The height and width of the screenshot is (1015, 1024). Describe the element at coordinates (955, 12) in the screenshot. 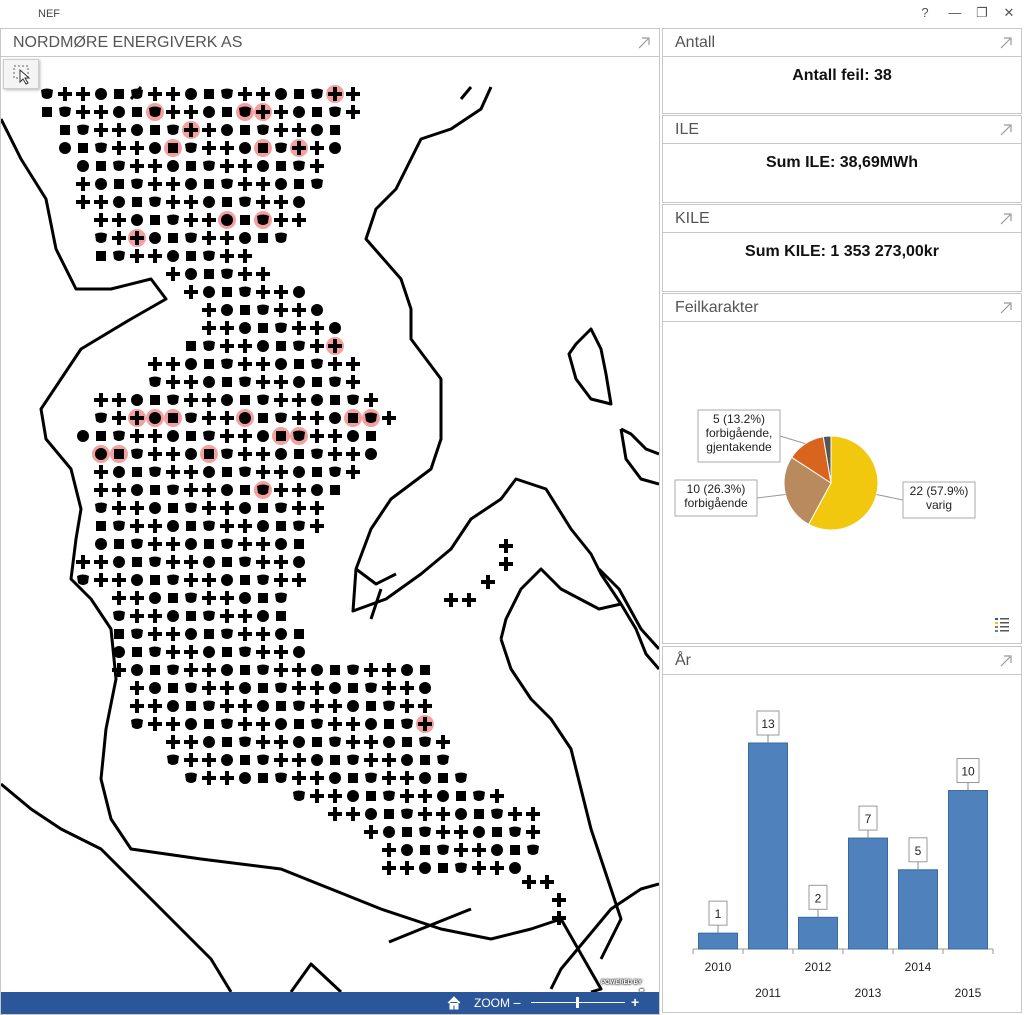

I see `minimize-button: —` at that location.